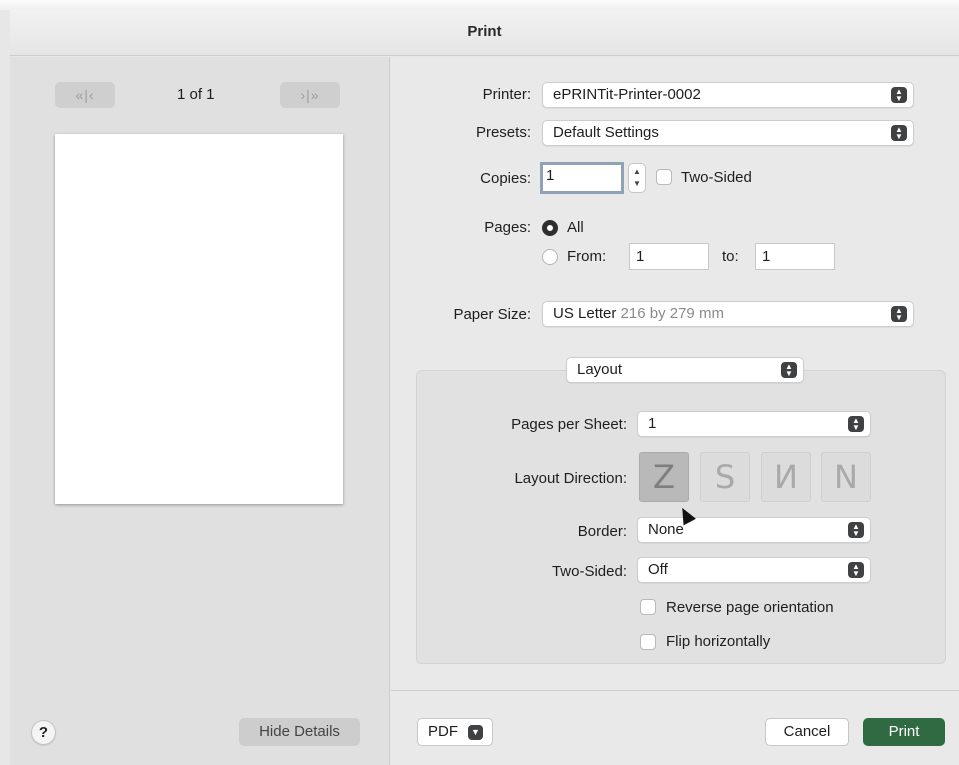 The image size is (959, 765). What do you see at coordinates (658, 569) in the screenshot?
I see `two-sided-value: Off` at bounding box center [658, 569].